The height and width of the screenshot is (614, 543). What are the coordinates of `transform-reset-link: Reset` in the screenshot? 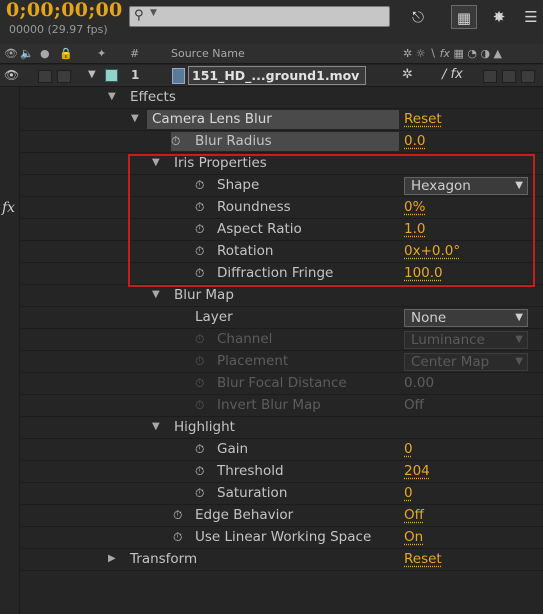 It's located at (423, 559).